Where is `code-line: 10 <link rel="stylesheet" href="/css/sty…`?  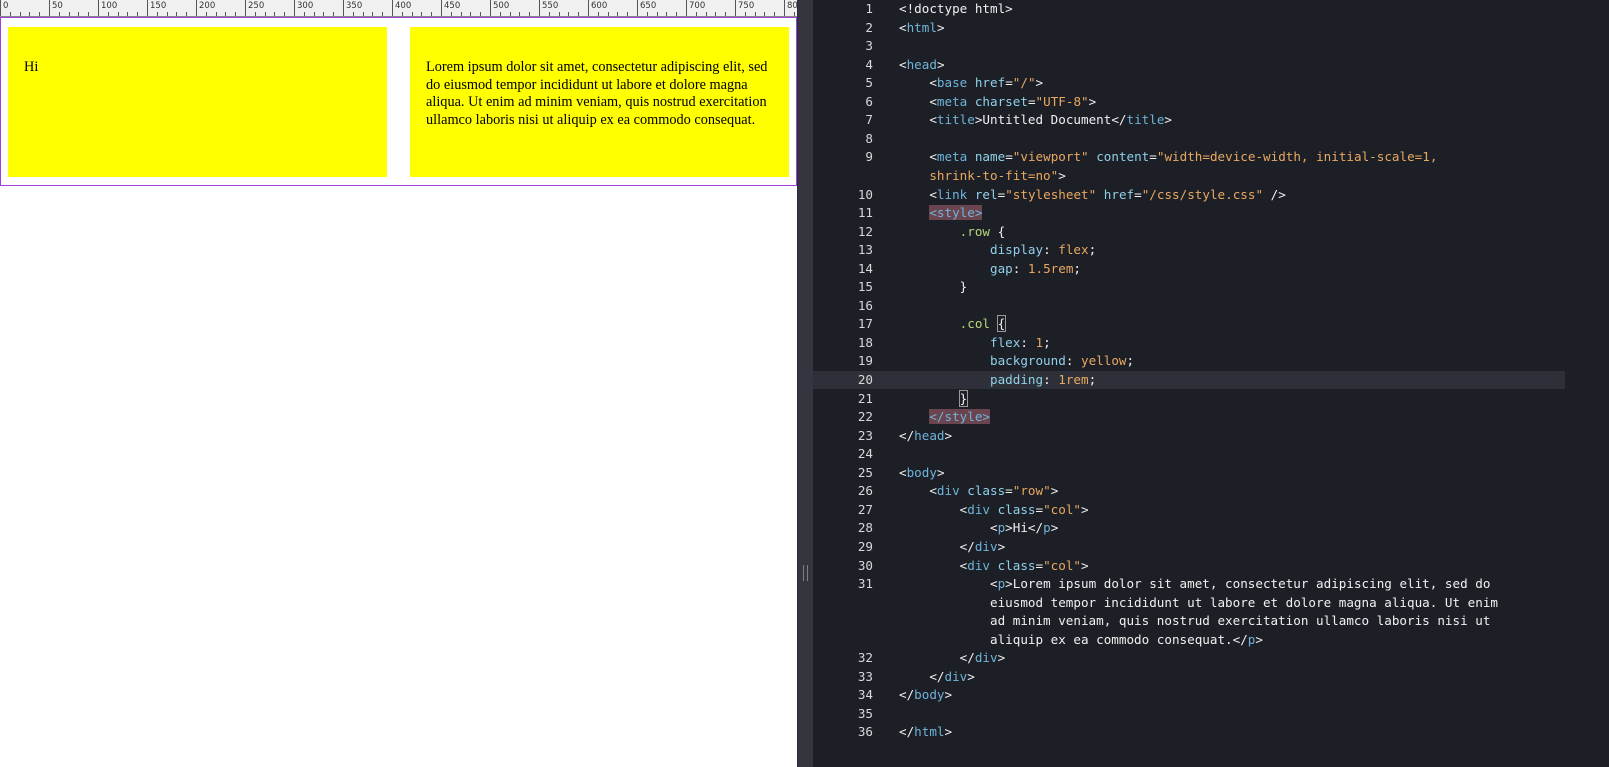
code-line: 10 <link rel="stylesheet" href="/css/sty… is located at coordinates (1211, 195).